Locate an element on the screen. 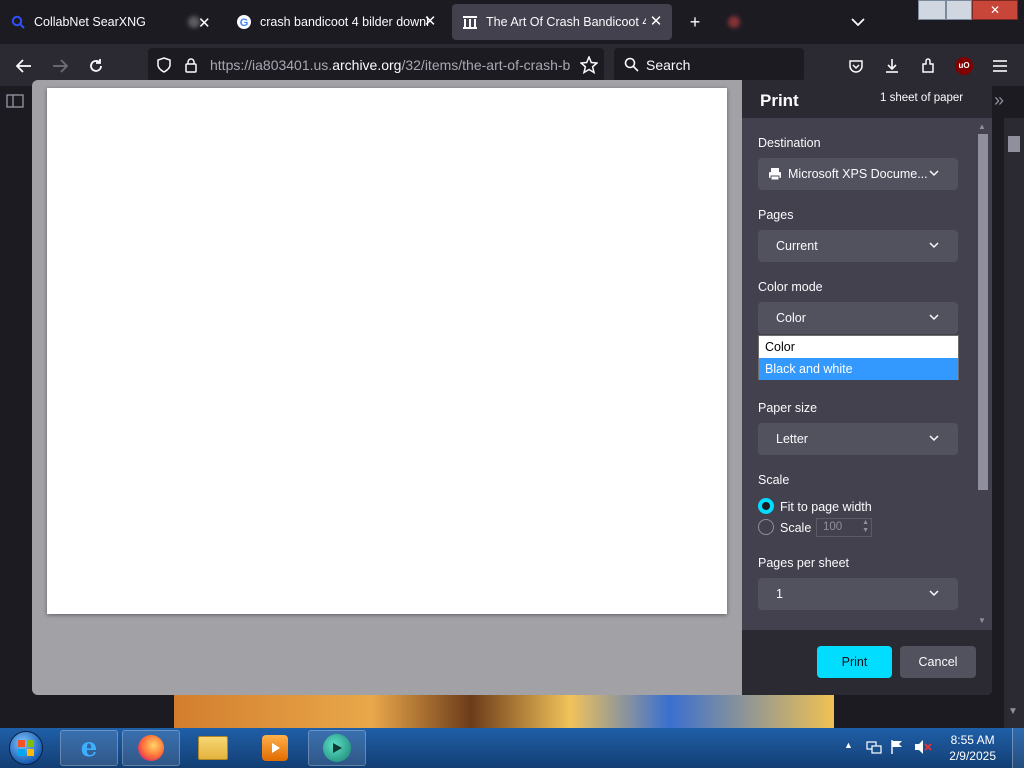 The image size is (1024, 768). color-mode-dropdown: Color Black and white is located at coordinates (858, 357).